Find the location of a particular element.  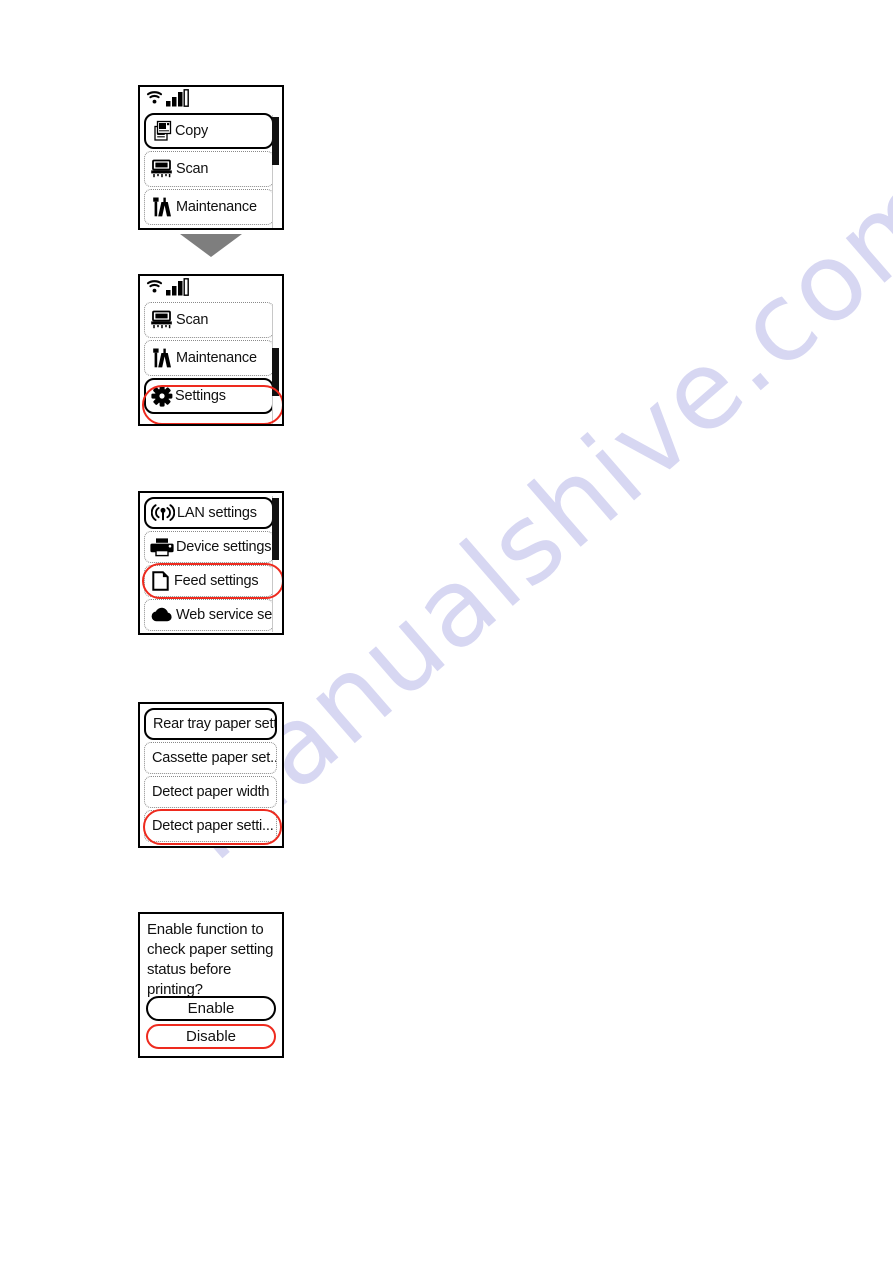

enable-button: Enable is located at coordinates (211, 1008).